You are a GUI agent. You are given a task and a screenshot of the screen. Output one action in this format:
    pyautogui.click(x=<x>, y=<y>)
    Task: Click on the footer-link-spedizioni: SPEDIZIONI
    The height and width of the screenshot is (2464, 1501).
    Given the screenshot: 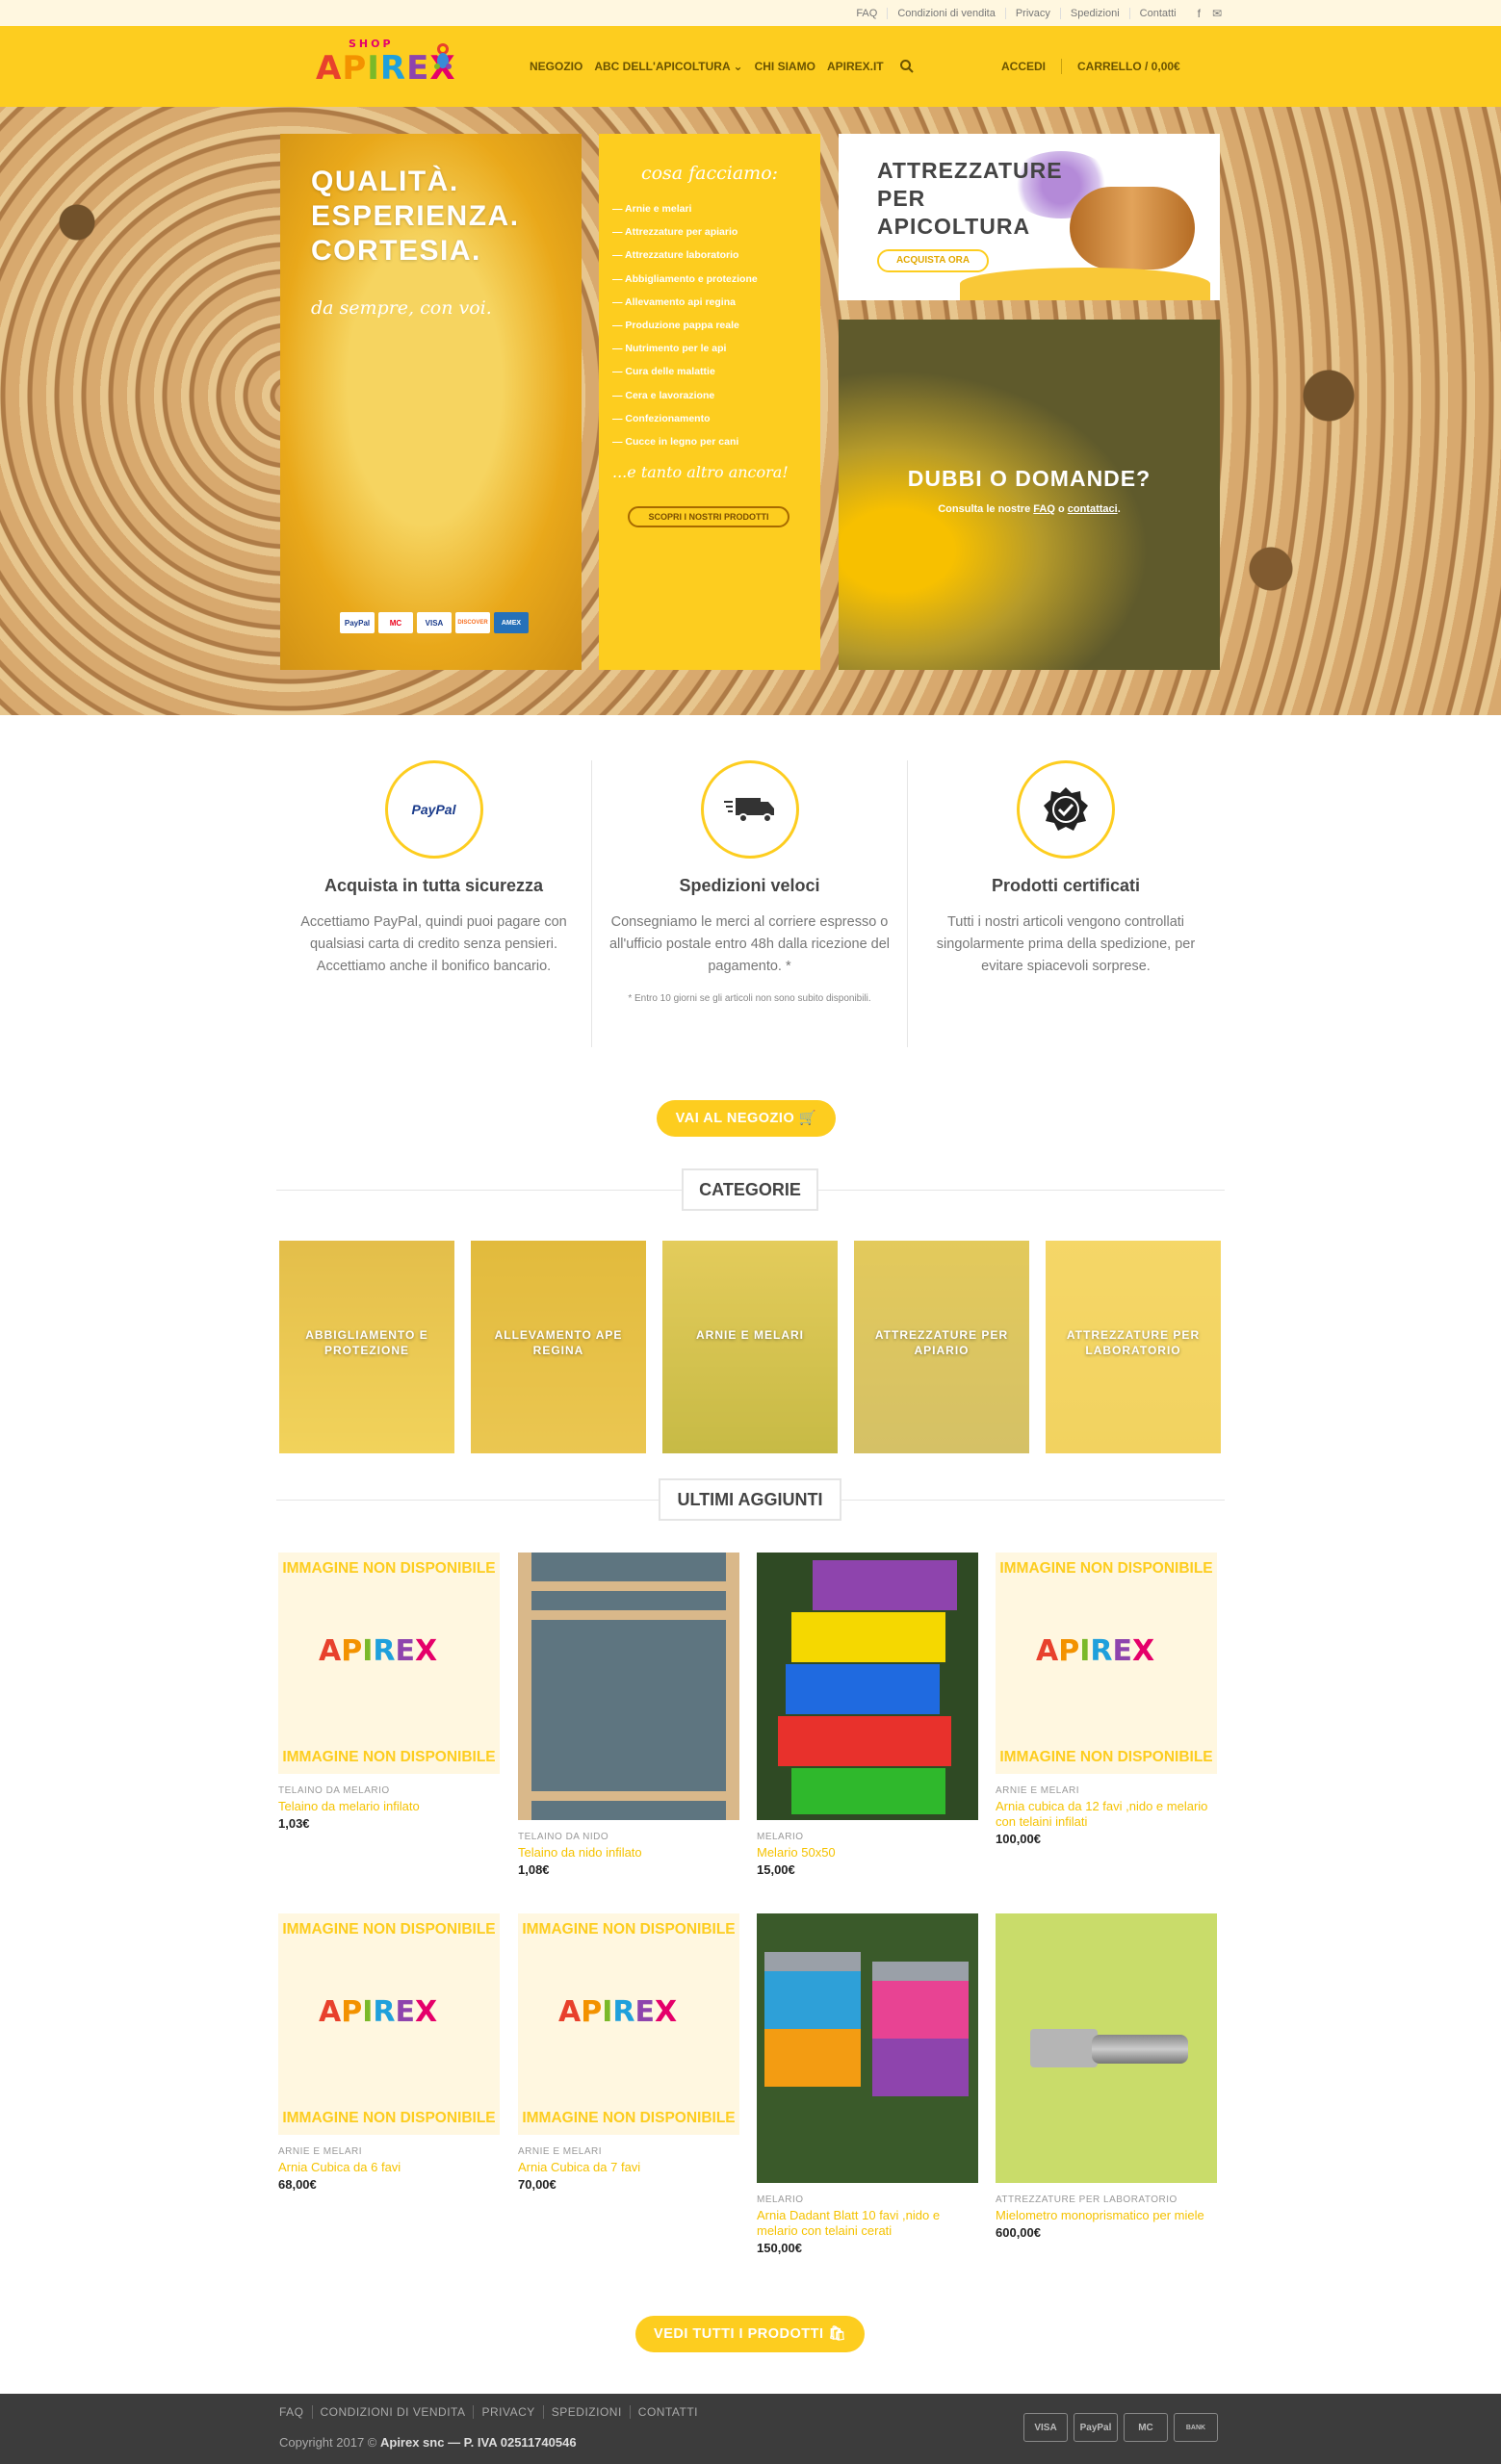 What is the action you would take?
    pyautogui.click(x=587, y=2412)
    